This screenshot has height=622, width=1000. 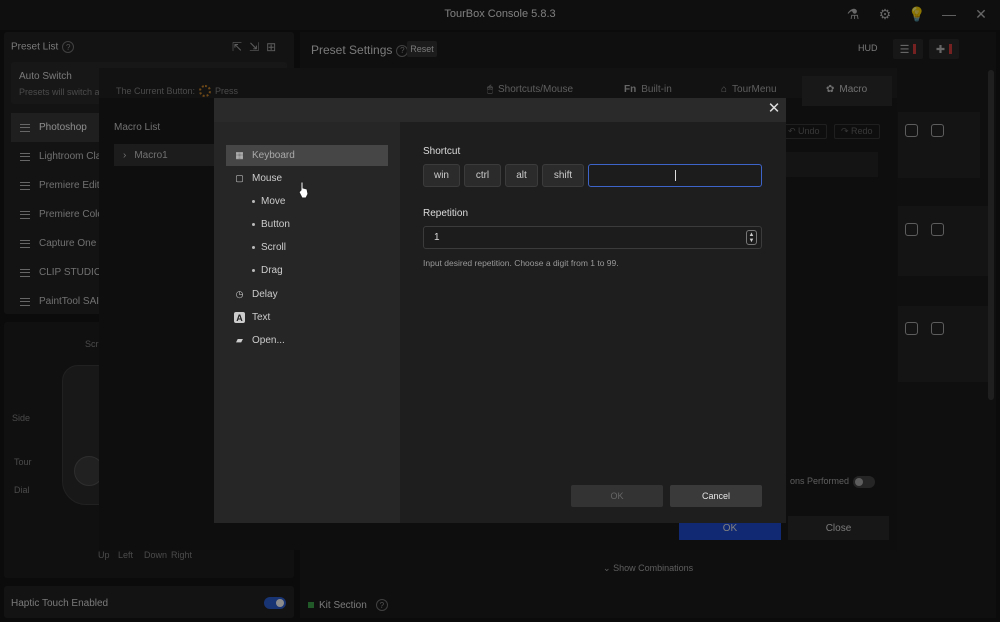 I want to click on win-key-button: win, so click(x=441, y=175).